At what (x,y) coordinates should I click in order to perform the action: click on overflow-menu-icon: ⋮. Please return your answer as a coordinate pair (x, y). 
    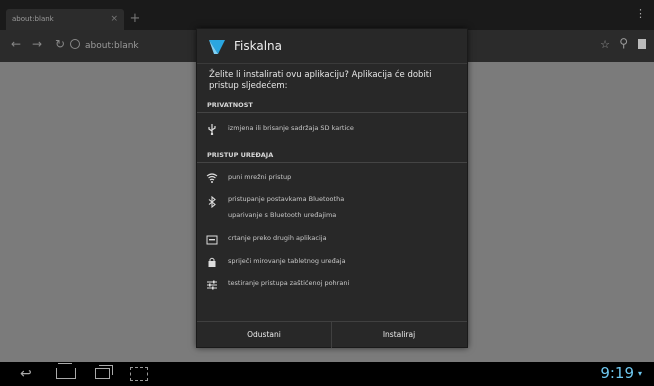
    Looking at the image, I should click on (640, 14).